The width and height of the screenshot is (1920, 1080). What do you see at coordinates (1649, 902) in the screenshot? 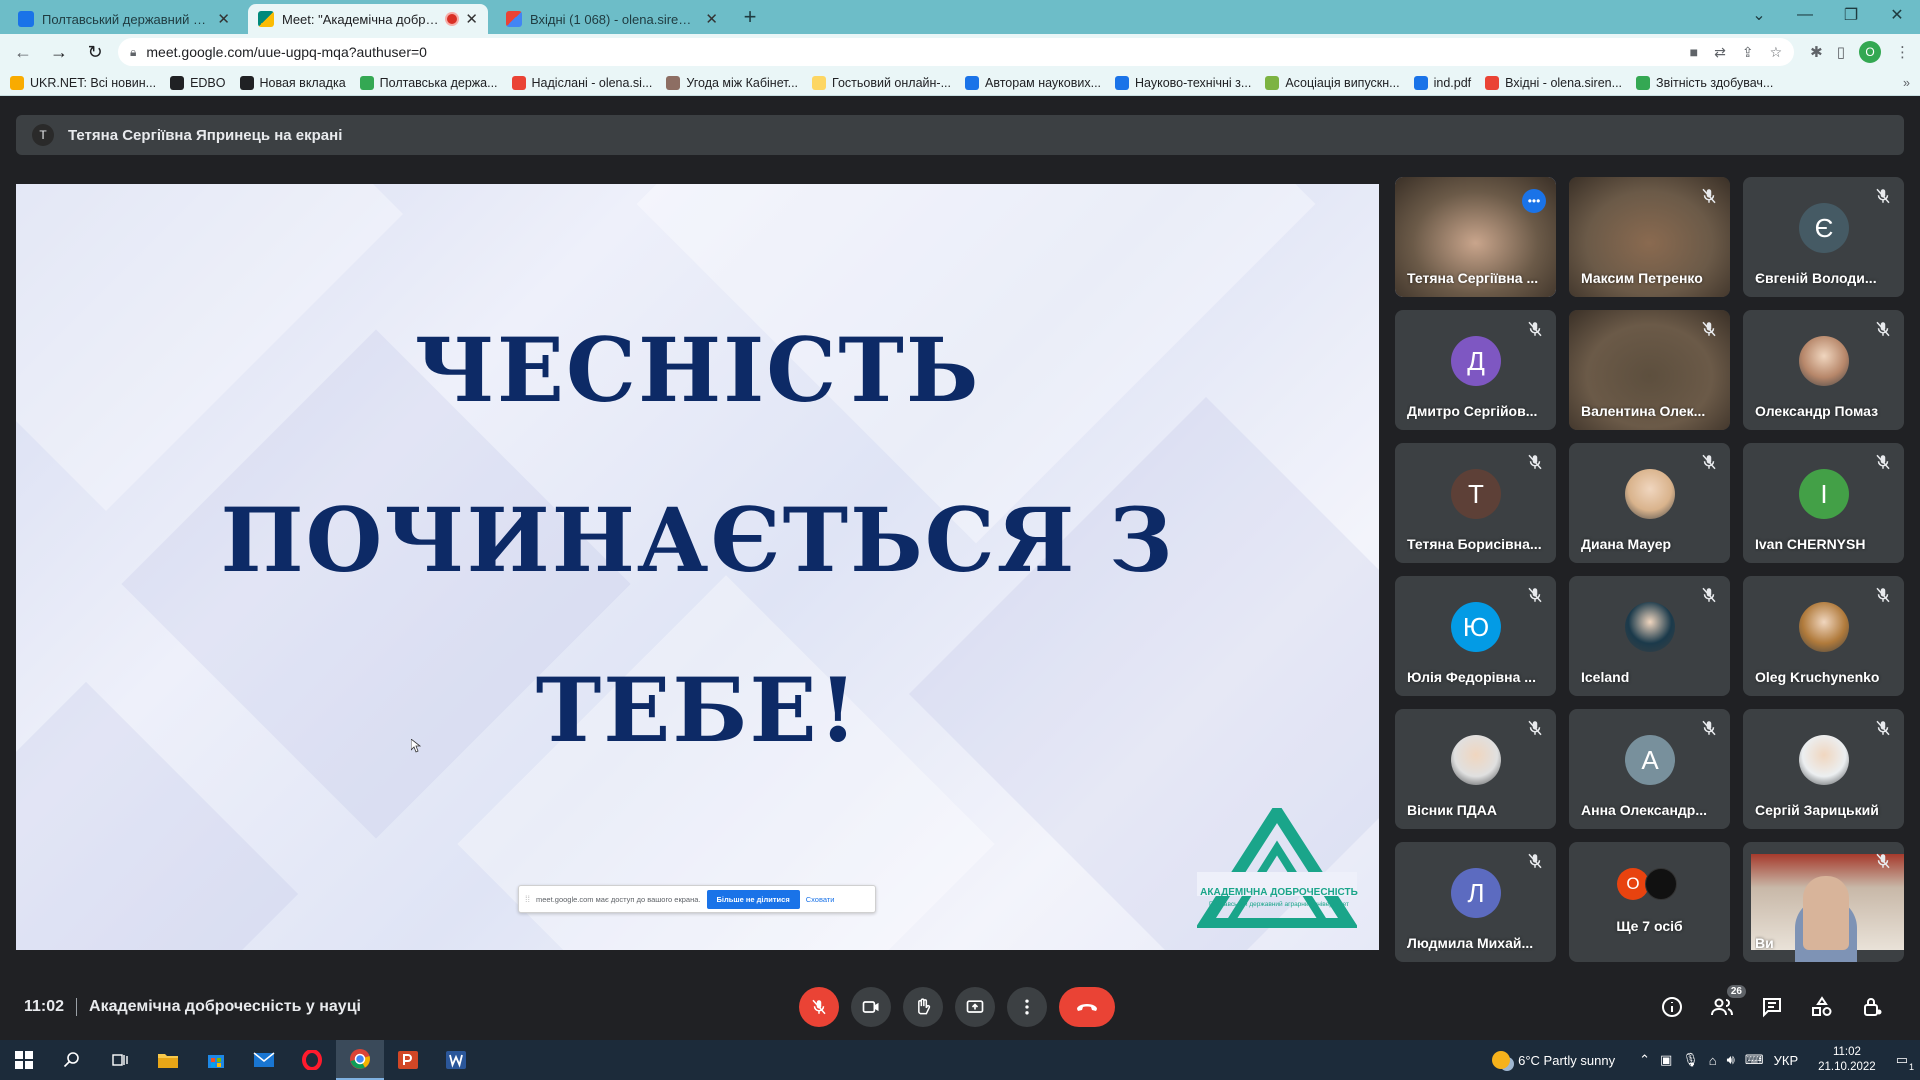
I see `more-participants-tile: O Ще 7 осіб` at bounding box center [1649, 902].